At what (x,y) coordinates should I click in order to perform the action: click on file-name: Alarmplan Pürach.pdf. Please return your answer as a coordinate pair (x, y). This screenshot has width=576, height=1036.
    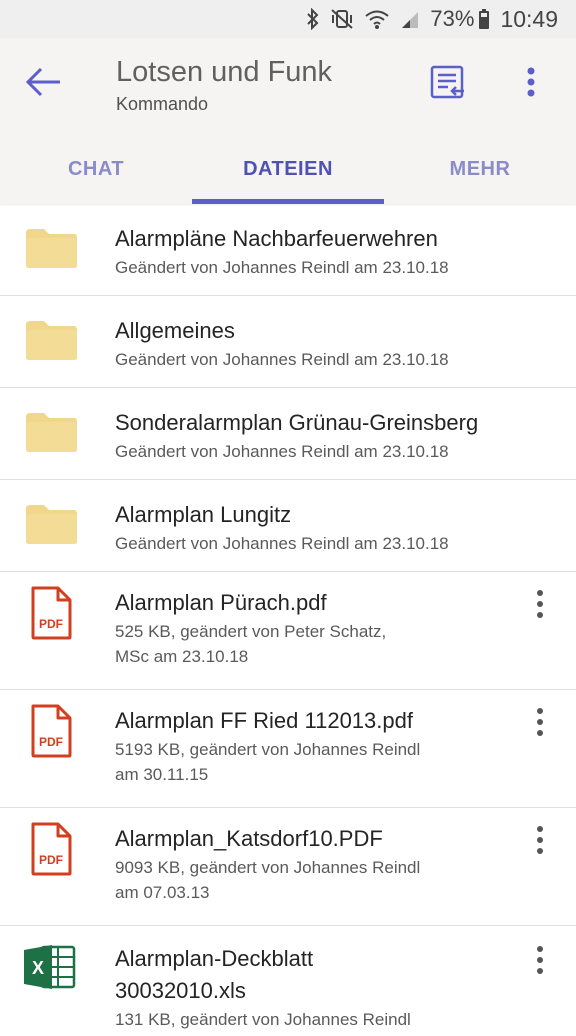
    Looking at the image, I should click on (221, 602).